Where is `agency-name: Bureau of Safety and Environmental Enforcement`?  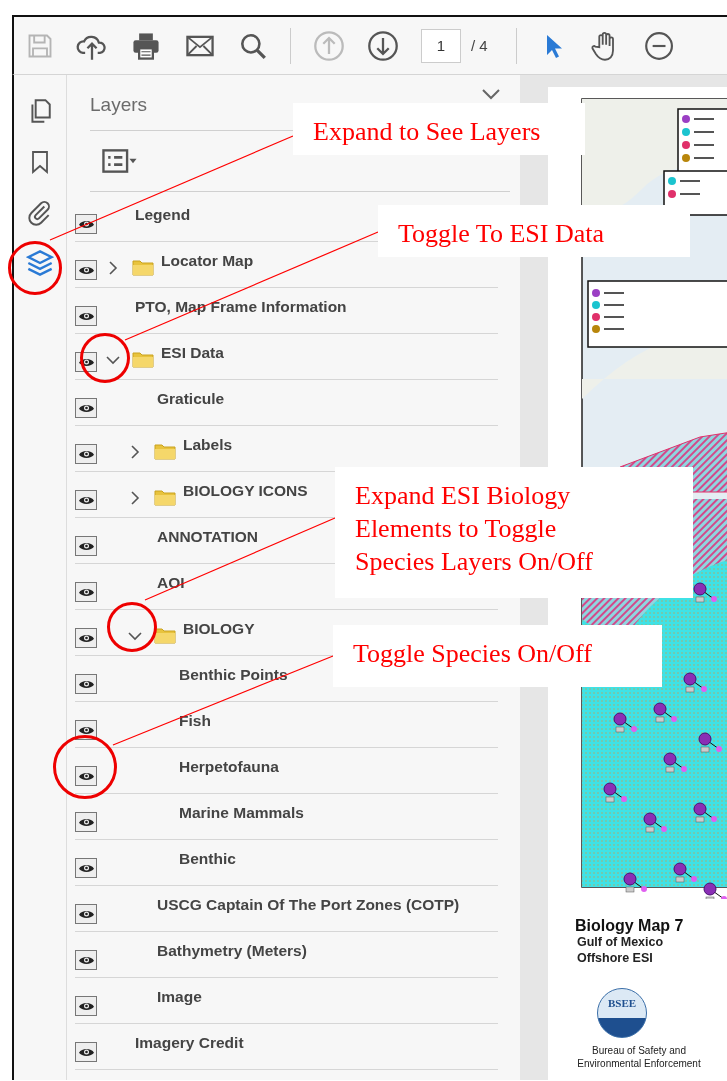
agency-name: Bureau of Safety and Environmental Enforcement is located at coordinates (639, 1057).